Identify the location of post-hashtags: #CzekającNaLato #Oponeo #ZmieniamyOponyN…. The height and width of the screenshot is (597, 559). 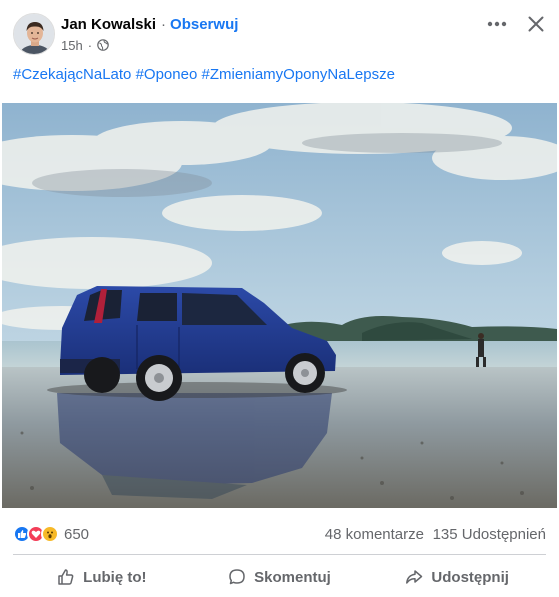
(204, 75).